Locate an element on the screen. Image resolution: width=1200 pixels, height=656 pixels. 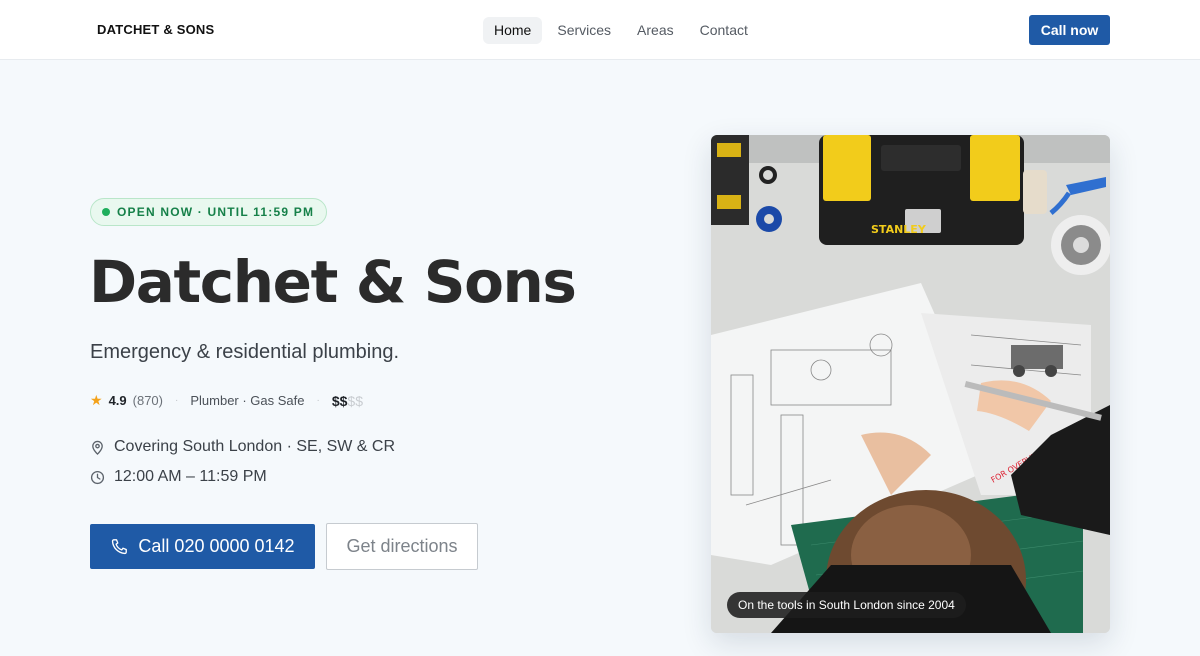
main-nav: Home Services Areas Contact is located at coordinates (623, 30).